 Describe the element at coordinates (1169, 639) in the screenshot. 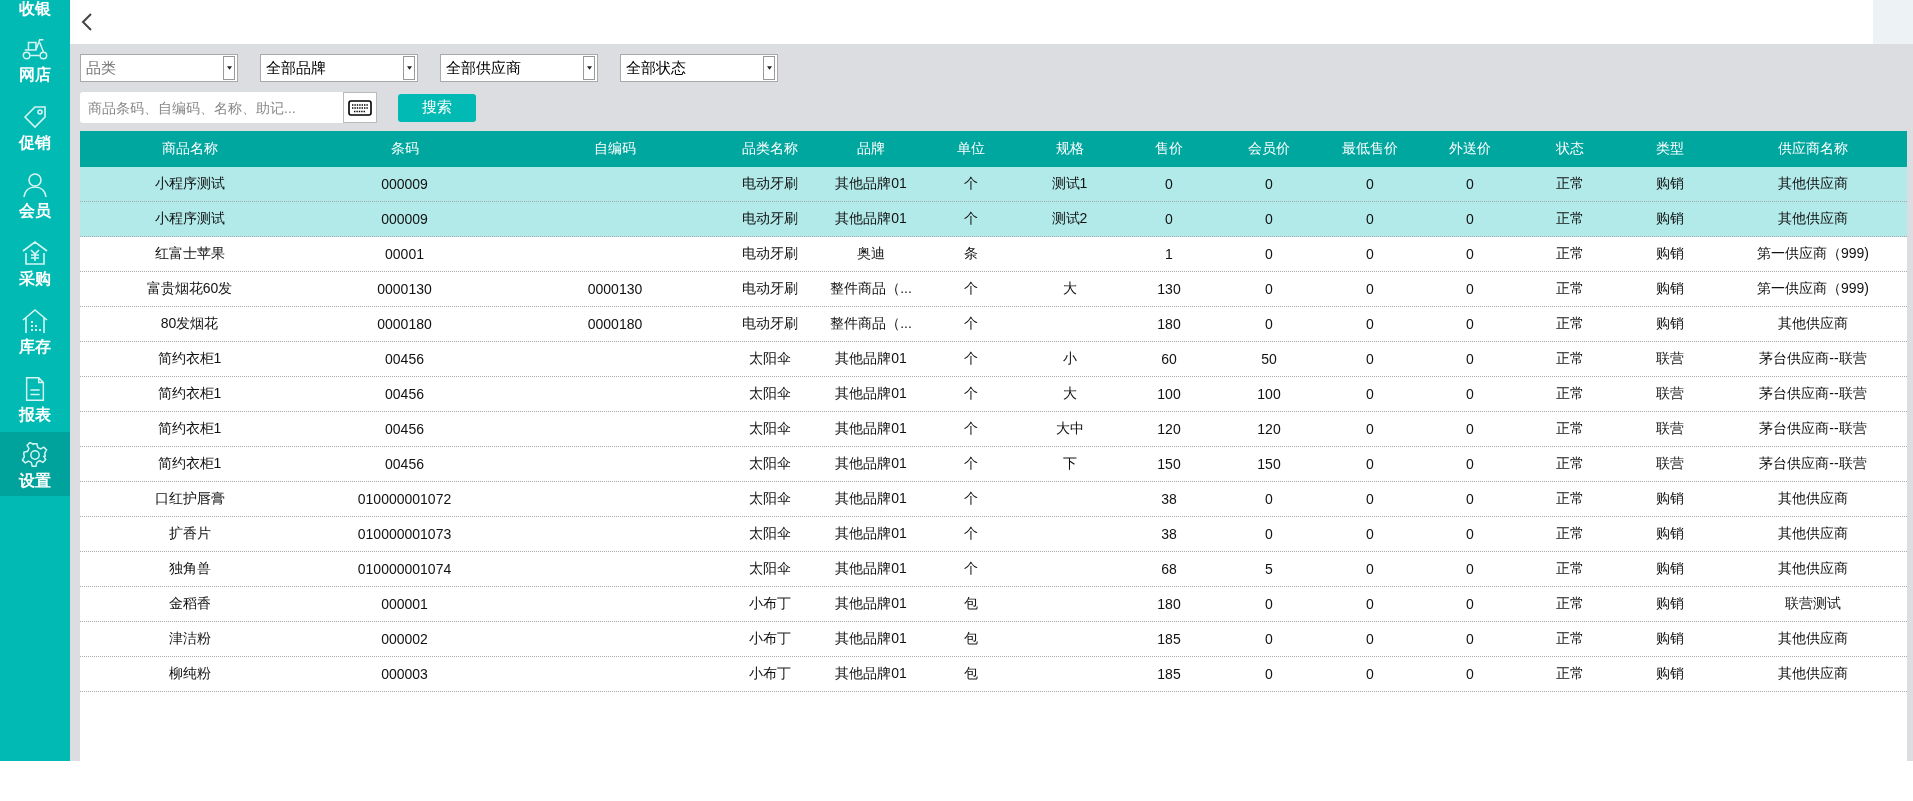

I see `table-cell: 185` at that location.